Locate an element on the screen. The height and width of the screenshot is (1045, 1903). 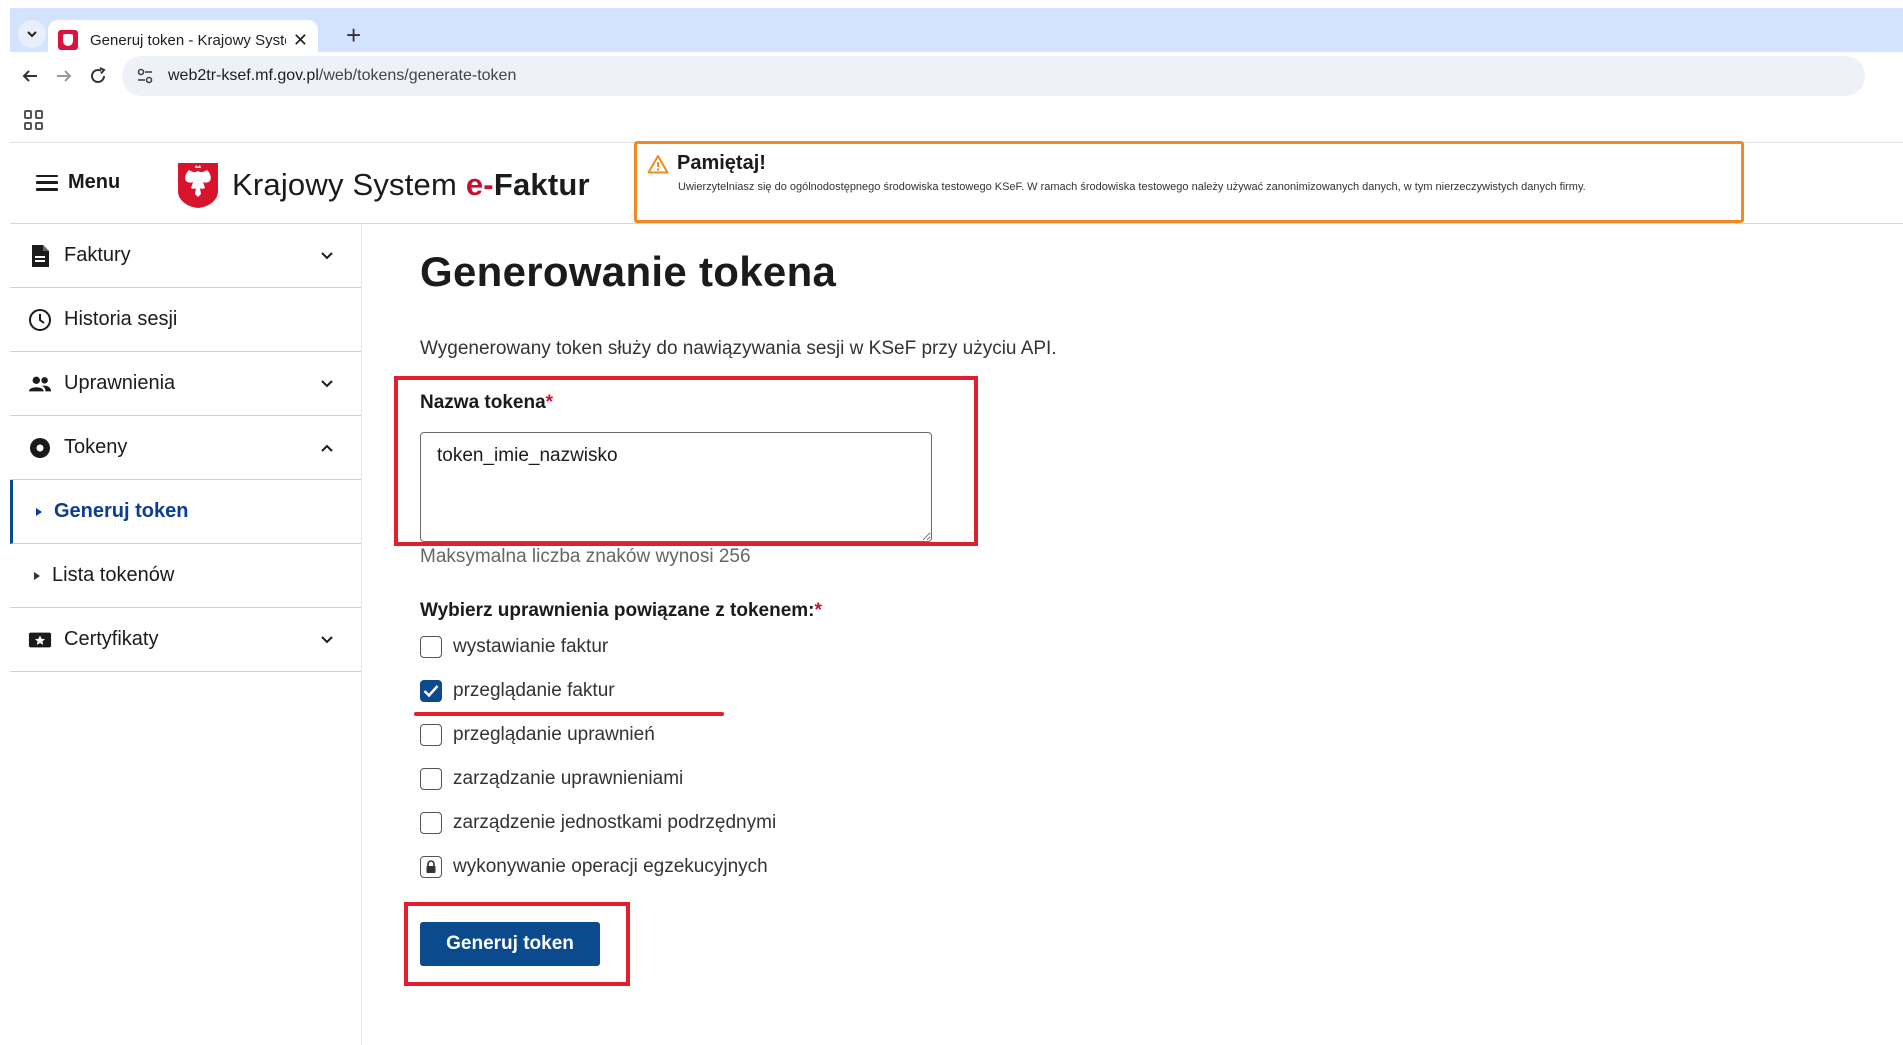
certificate-icon is located at coordinates (40, 640).